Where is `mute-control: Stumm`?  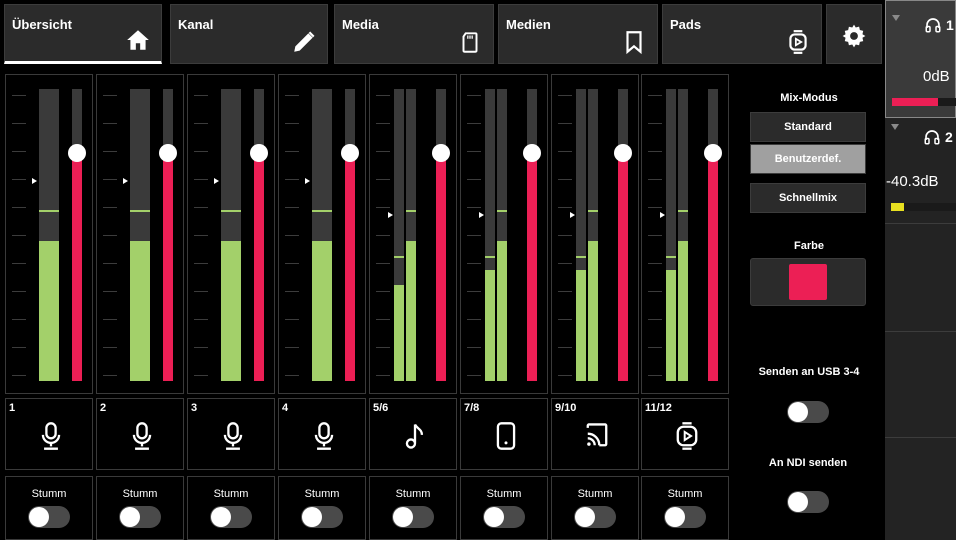
mute-control: Stumm is located at coordinates (49, 508).